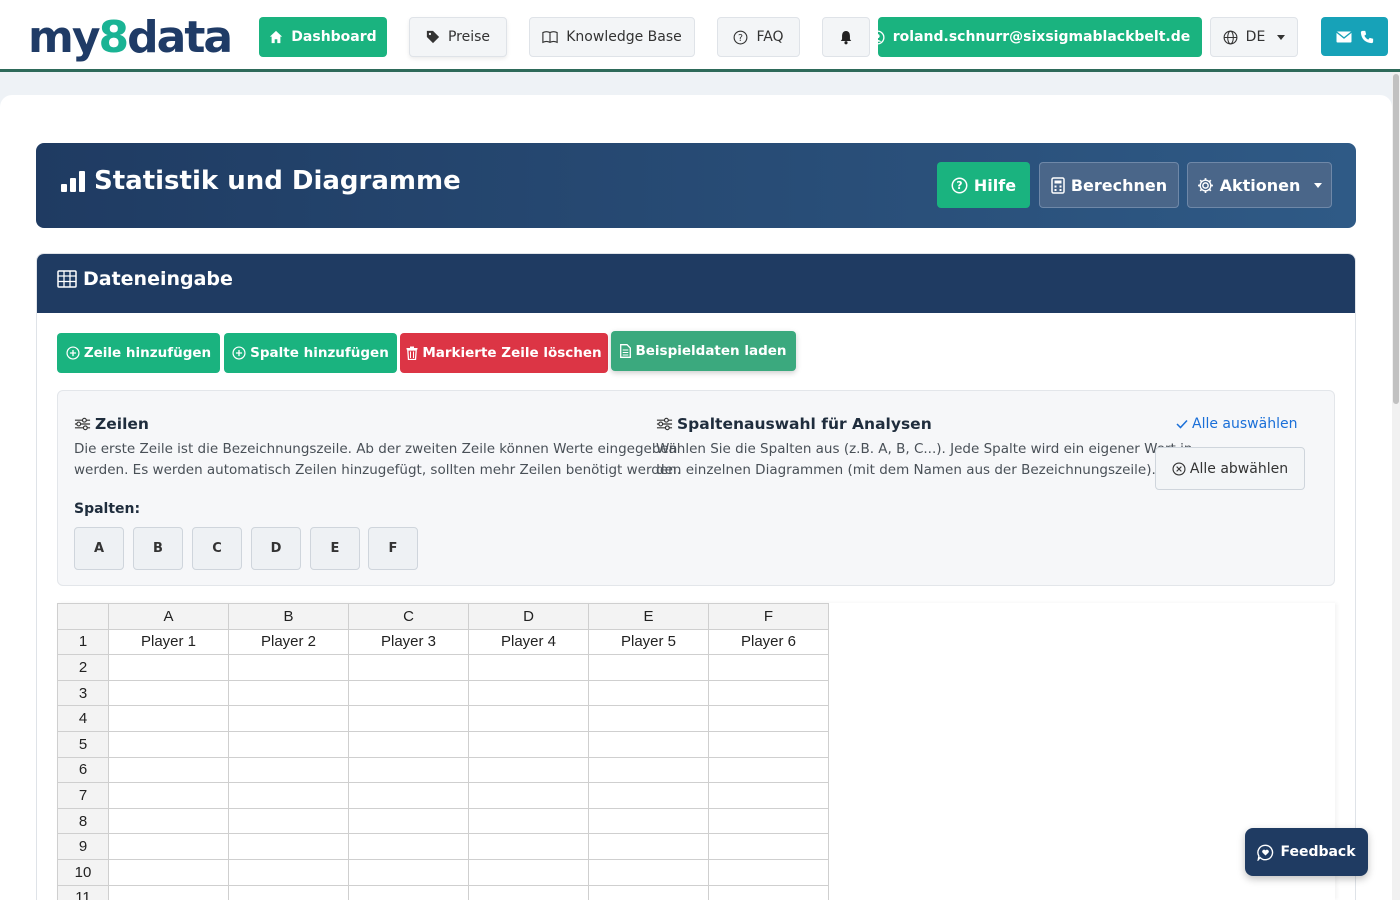 Image resolution: width=1400 pixels, height=900 pixels. I want to click on hilfe-button: ? Hilfe, so click(983, 185).